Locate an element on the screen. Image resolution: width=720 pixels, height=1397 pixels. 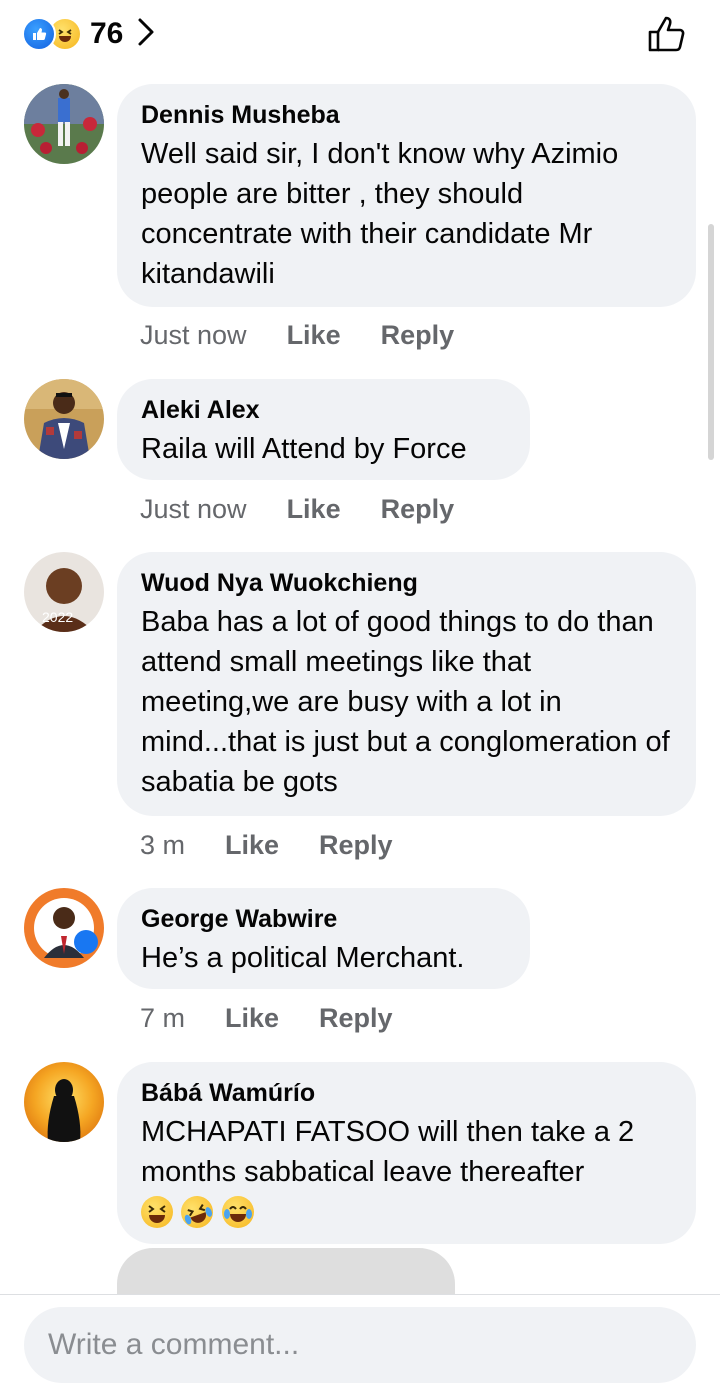
reactions-summary: 76 is located at coordinates (88, 34).